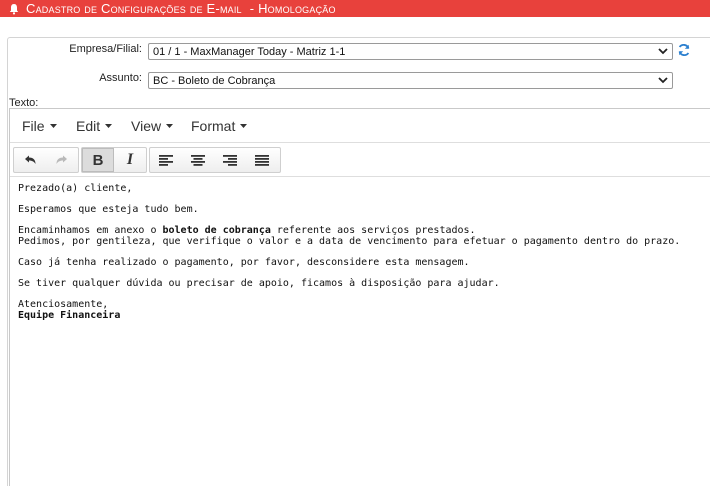 The height and width of the screenshot is (486, 710). Describe the element at coordinates (166, 160) in the screenshot. I see `align-left-icon` at that location.